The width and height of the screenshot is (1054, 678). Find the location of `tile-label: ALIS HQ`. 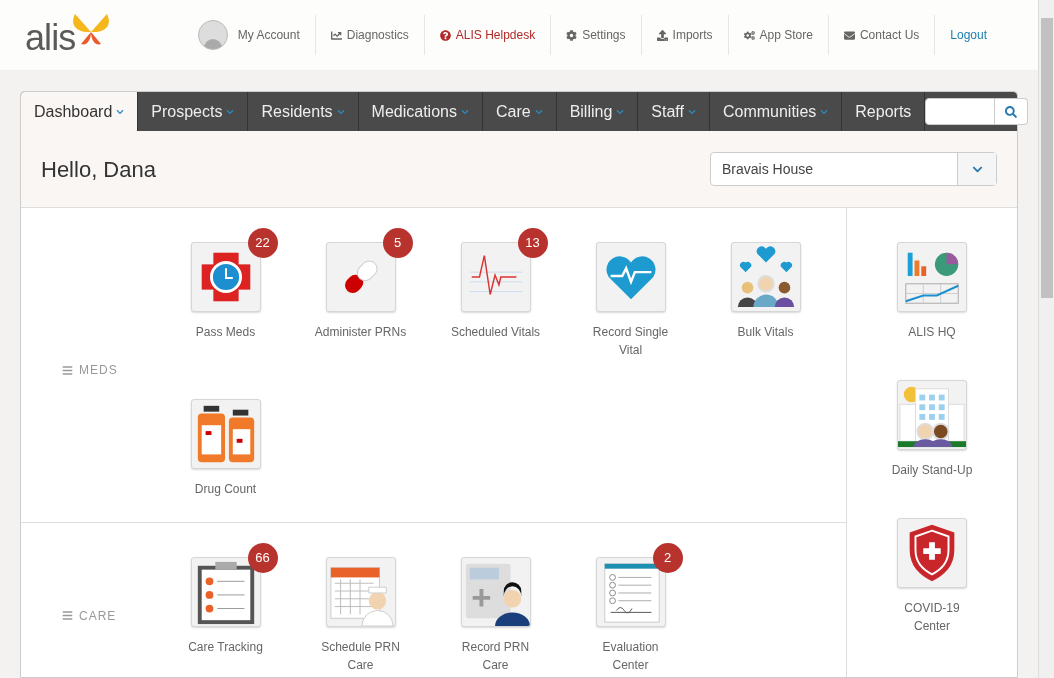

tile-label: ALIS HQ is located at coordinates (932, 332).